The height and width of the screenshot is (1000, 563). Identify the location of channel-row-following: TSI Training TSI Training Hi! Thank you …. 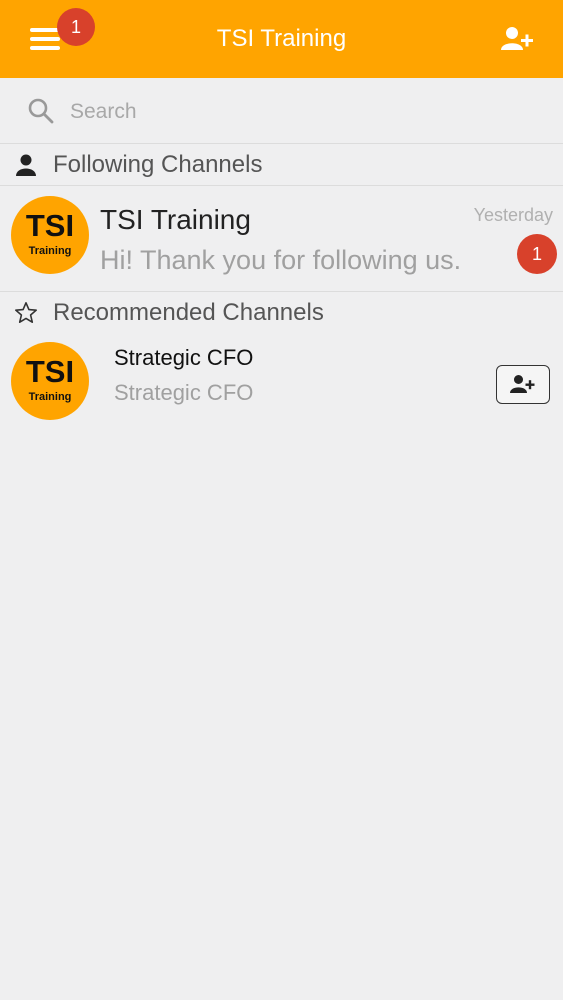
(281, 239).